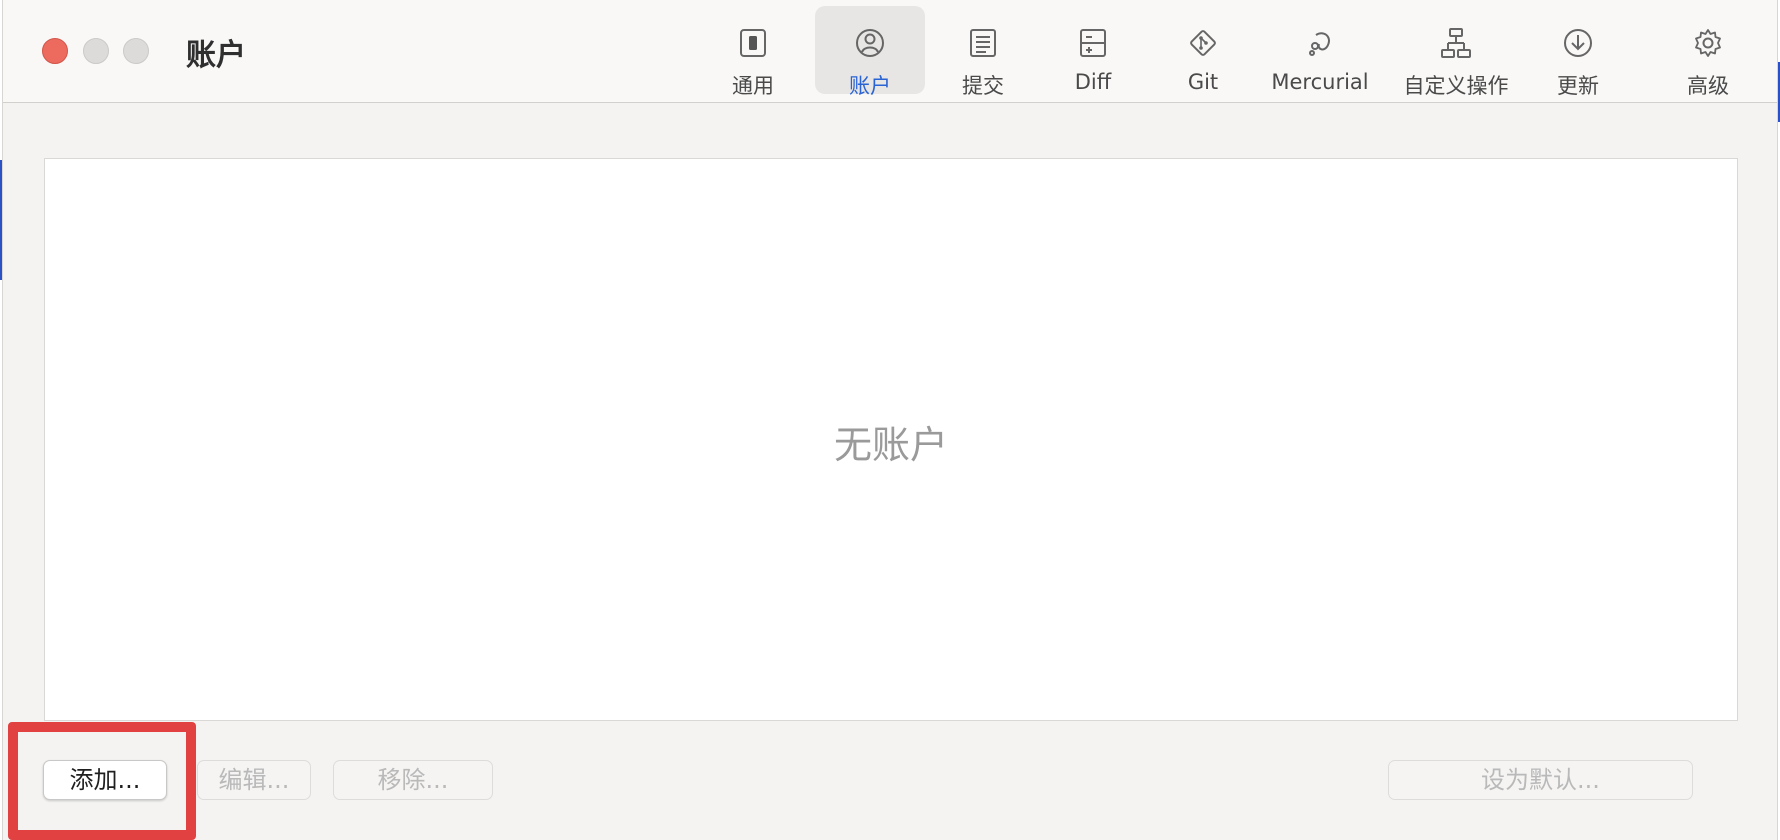  Describe the element at coordinates (1708, 43) in the screenshot. I see `advanced-gear-icon` at that location.